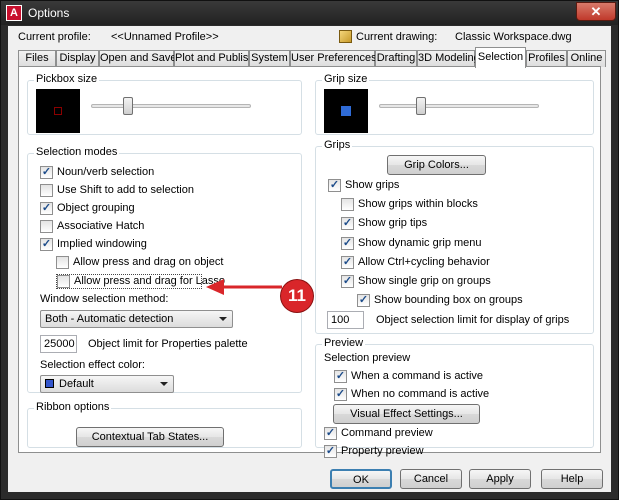 The height and width of the screenshot is (500, 619). Describe the element at coordinates (396, 58) in the screenshot. I see `tab-drafting: Drafting` at that location.